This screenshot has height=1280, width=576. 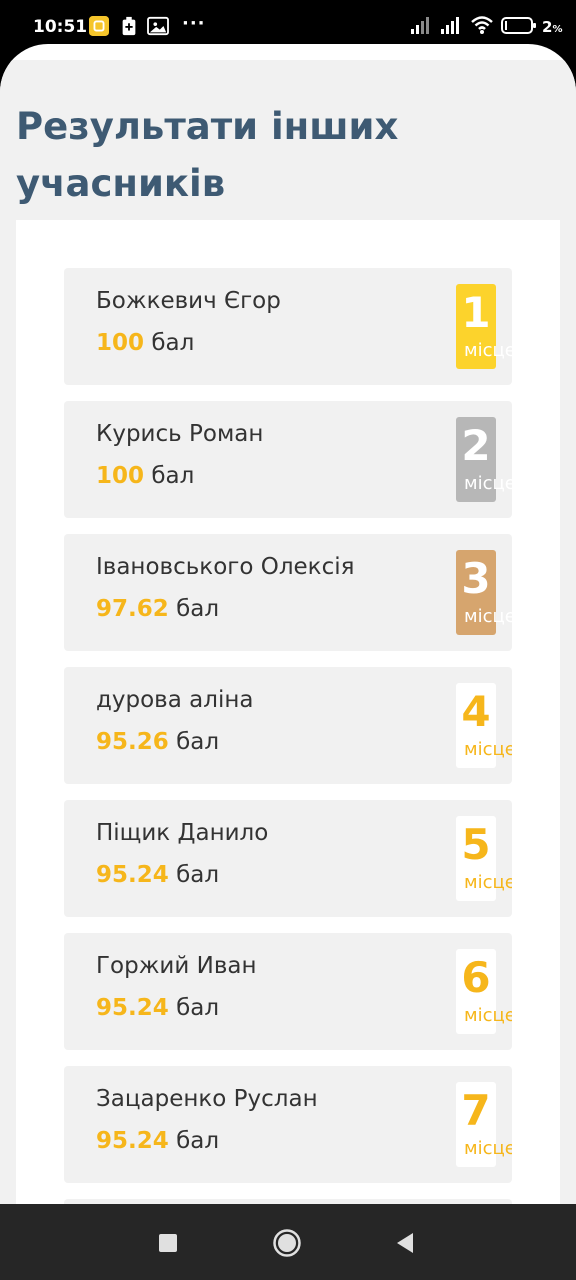 What do you see at coordinates (207, 1099) in the screenshot?
I see `participant-name: Зацаренко Руслан` at bounding box center [207, 1099].